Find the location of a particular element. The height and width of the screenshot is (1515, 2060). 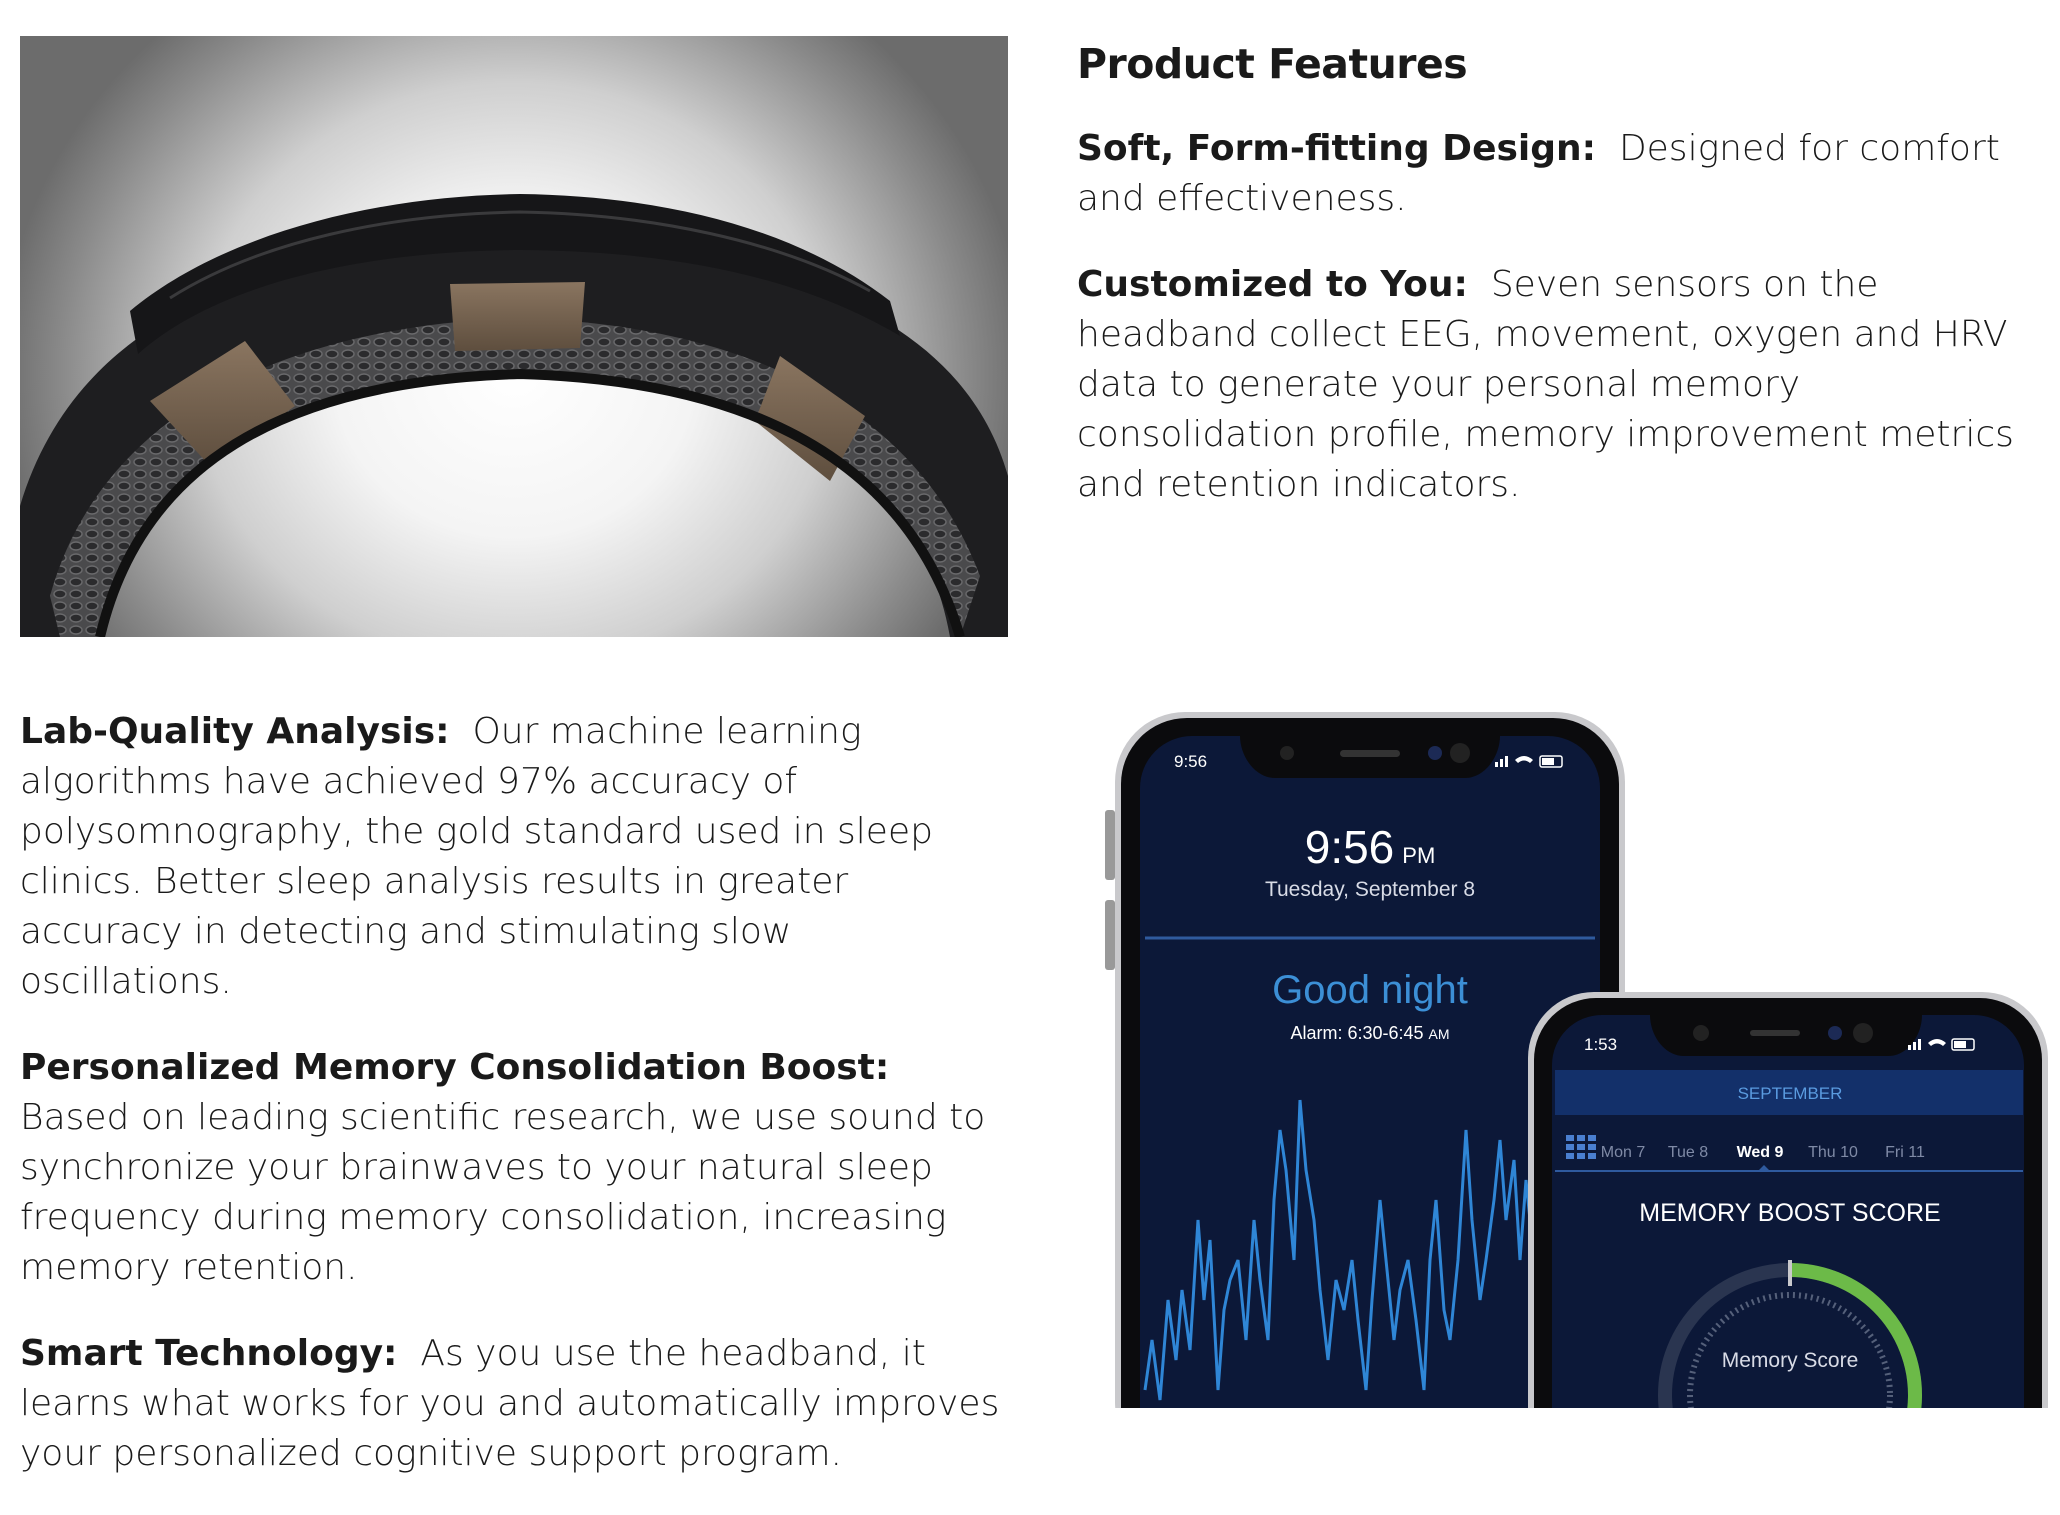

feature-design-title: Soft, Form-fitting Design: is located at coordinates (1337, 148).